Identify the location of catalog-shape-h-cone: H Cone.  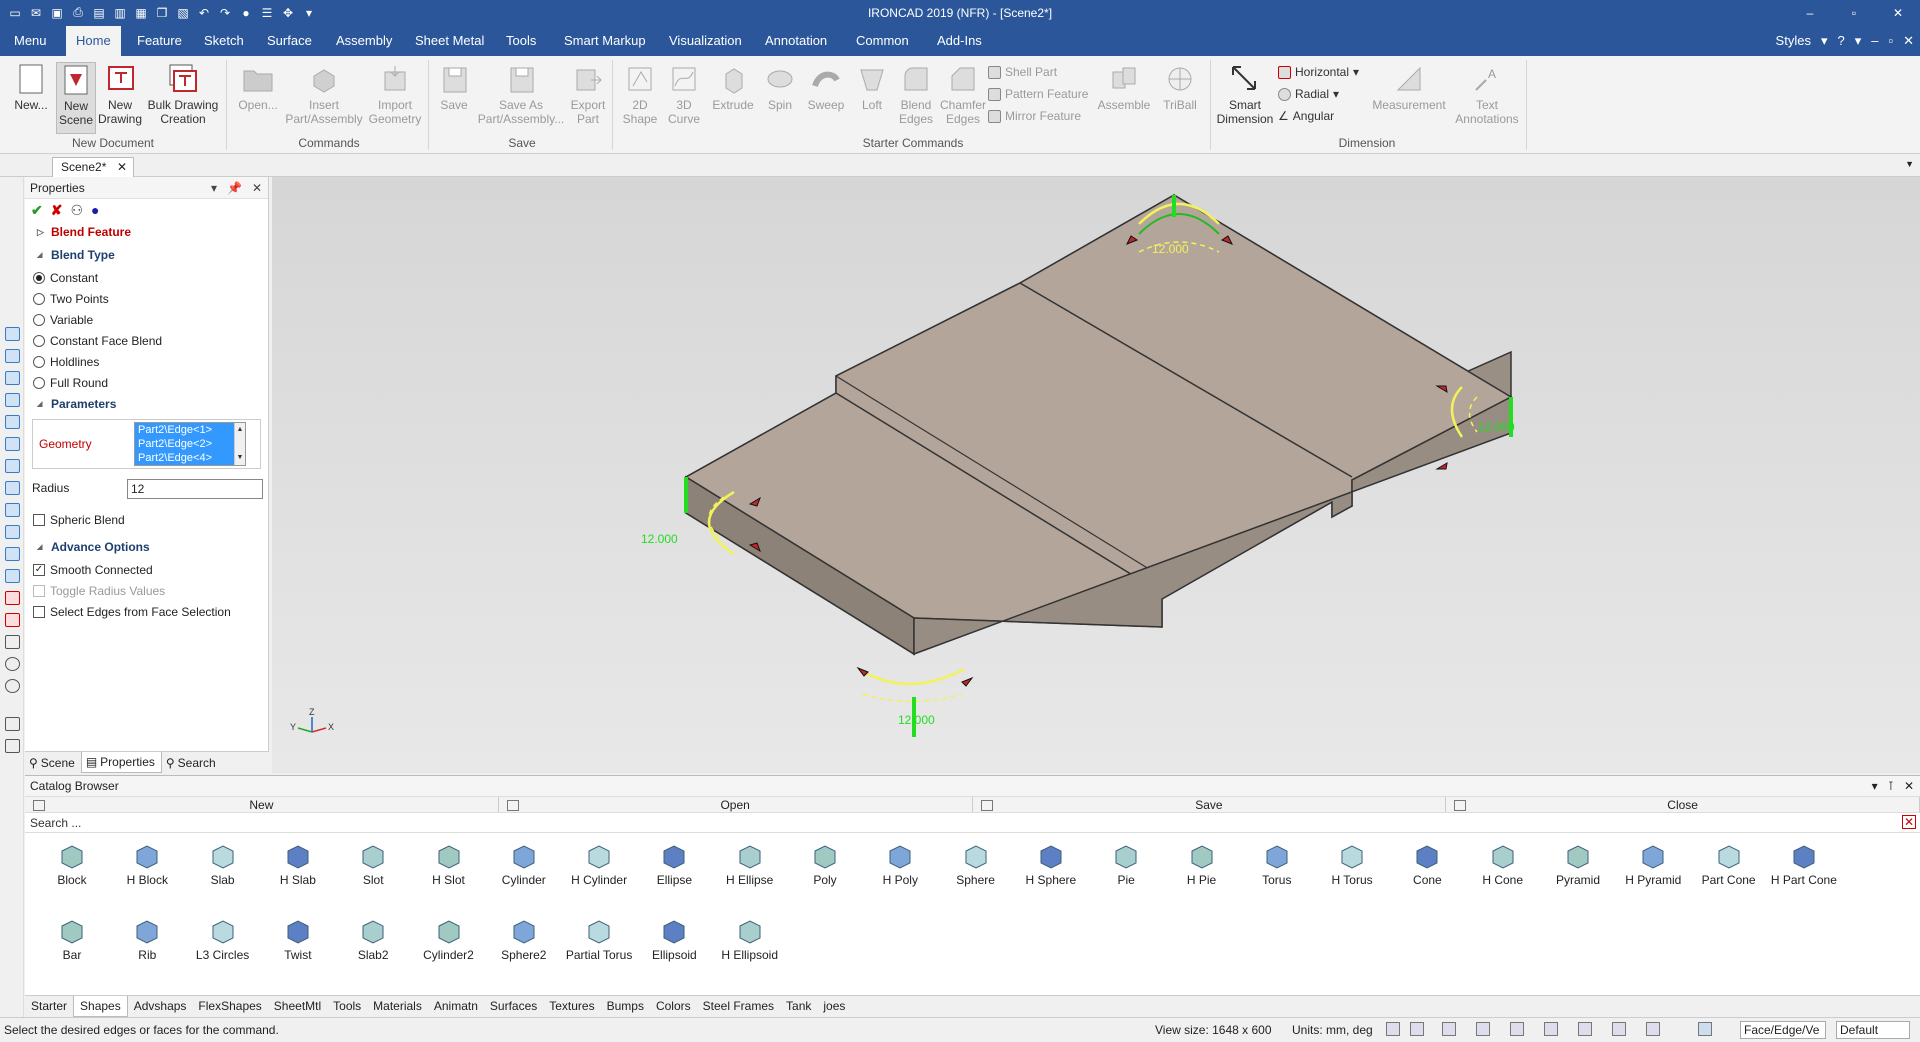
(1503, 865).